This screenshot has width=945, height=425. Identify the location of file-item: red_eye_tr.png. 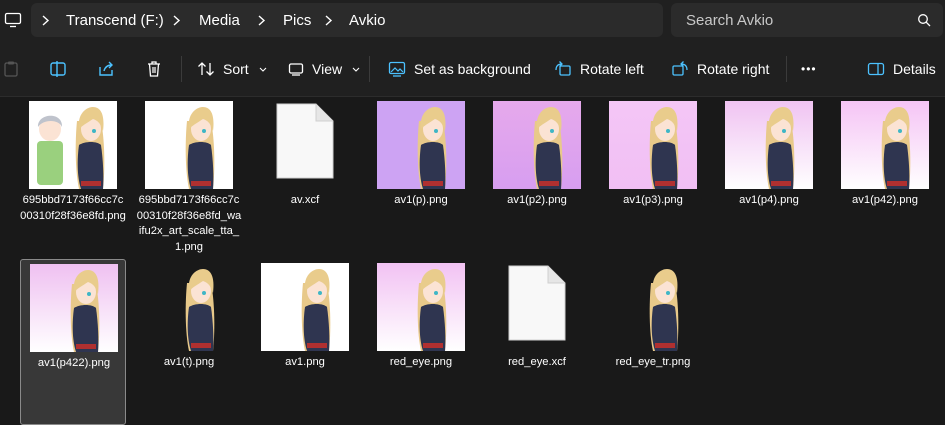
(653, 342).